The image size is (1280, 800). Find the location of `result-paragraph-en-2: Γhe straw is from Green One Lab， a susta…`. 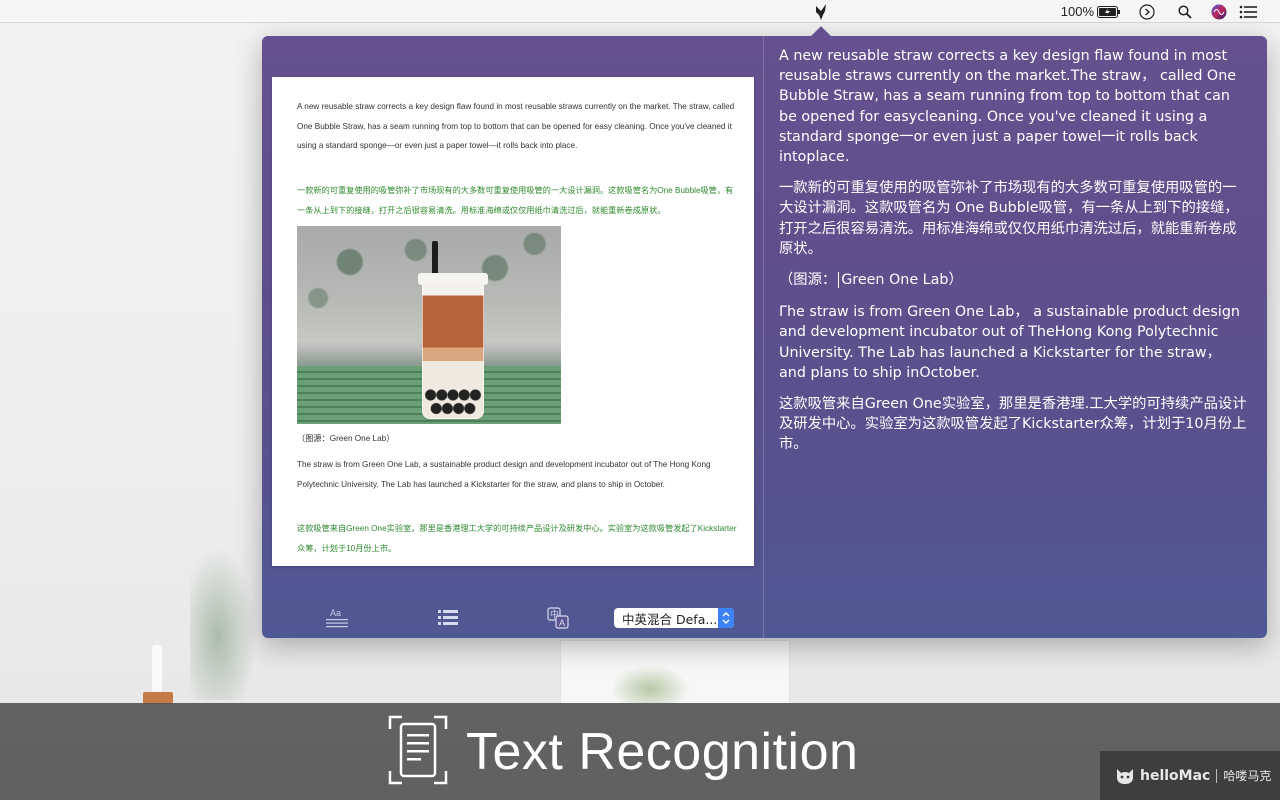

result-paragraph-en-2: Γhe straw is from Green One Lab， a susta… is located at coordinates (1009, 342).